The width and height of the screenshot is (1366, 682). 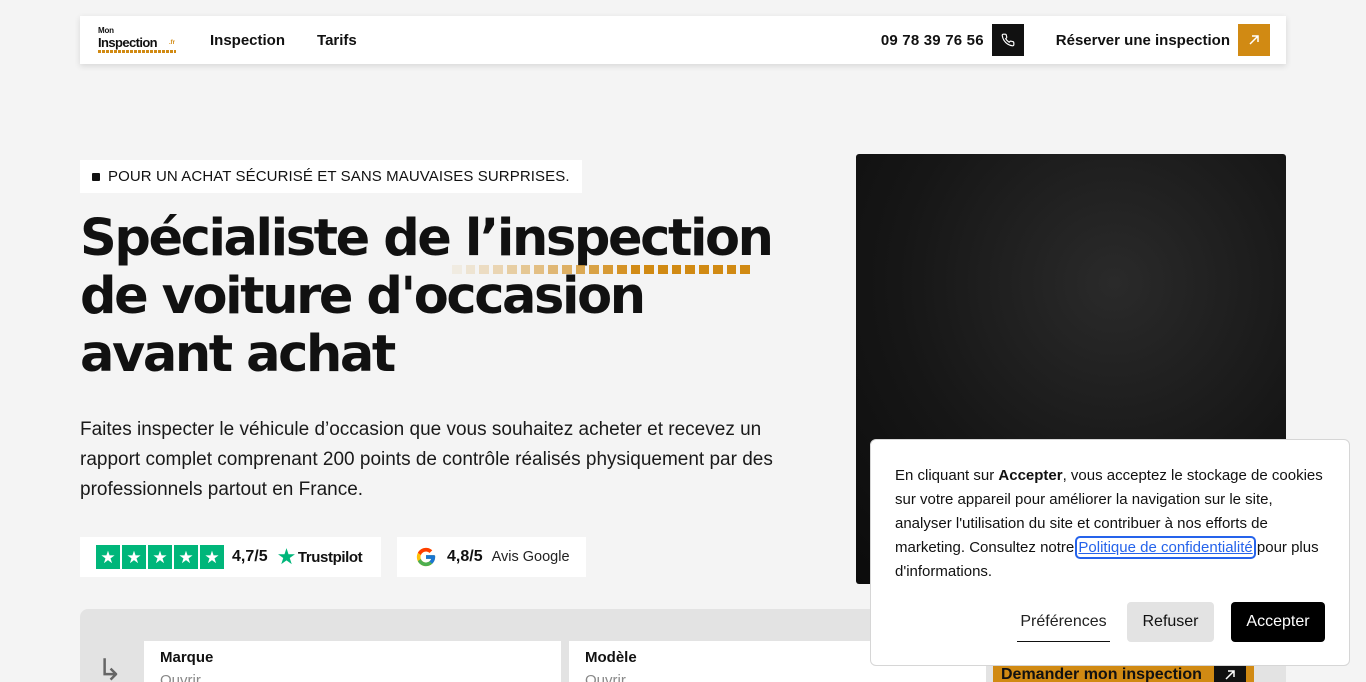 What do you see at coordinates (1254, 40) in the screenshot?
I see `arrow-up-right-icon` at bounding box center [1254, 40].